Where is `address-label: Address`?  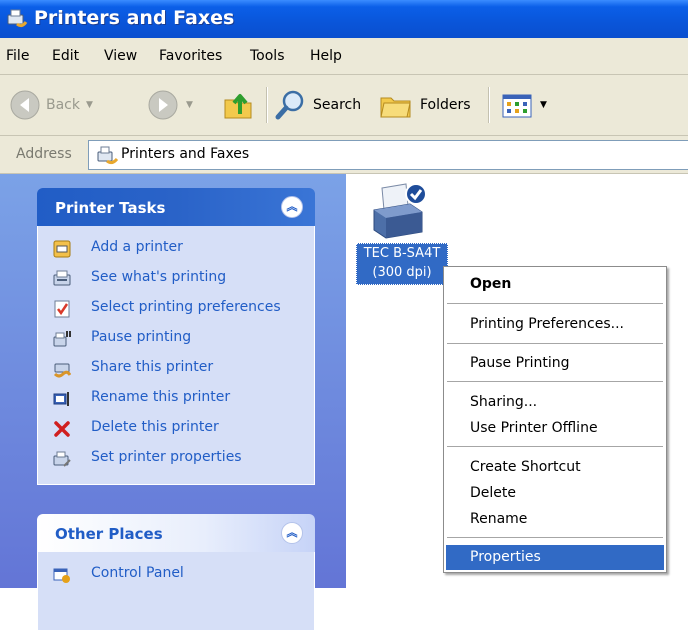
address-label: Address is located at coordinates (44, 154).